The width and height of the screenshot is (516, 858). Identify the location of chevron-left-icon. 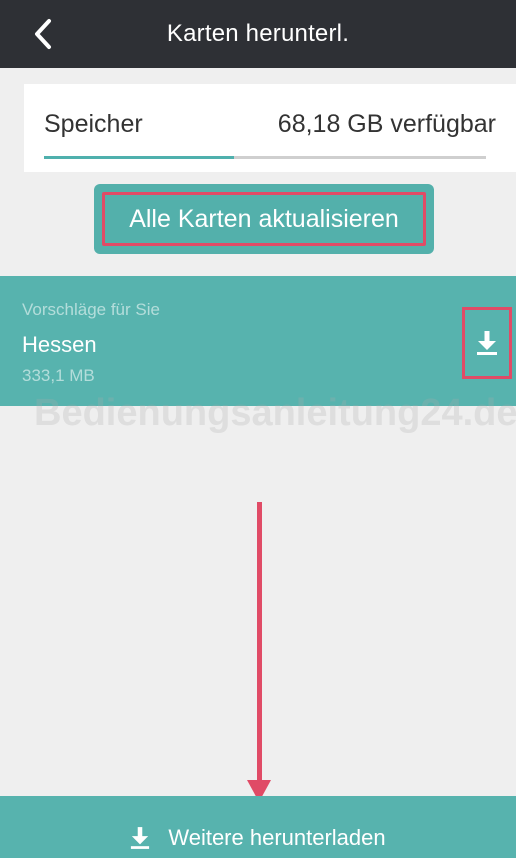
(43, 34).